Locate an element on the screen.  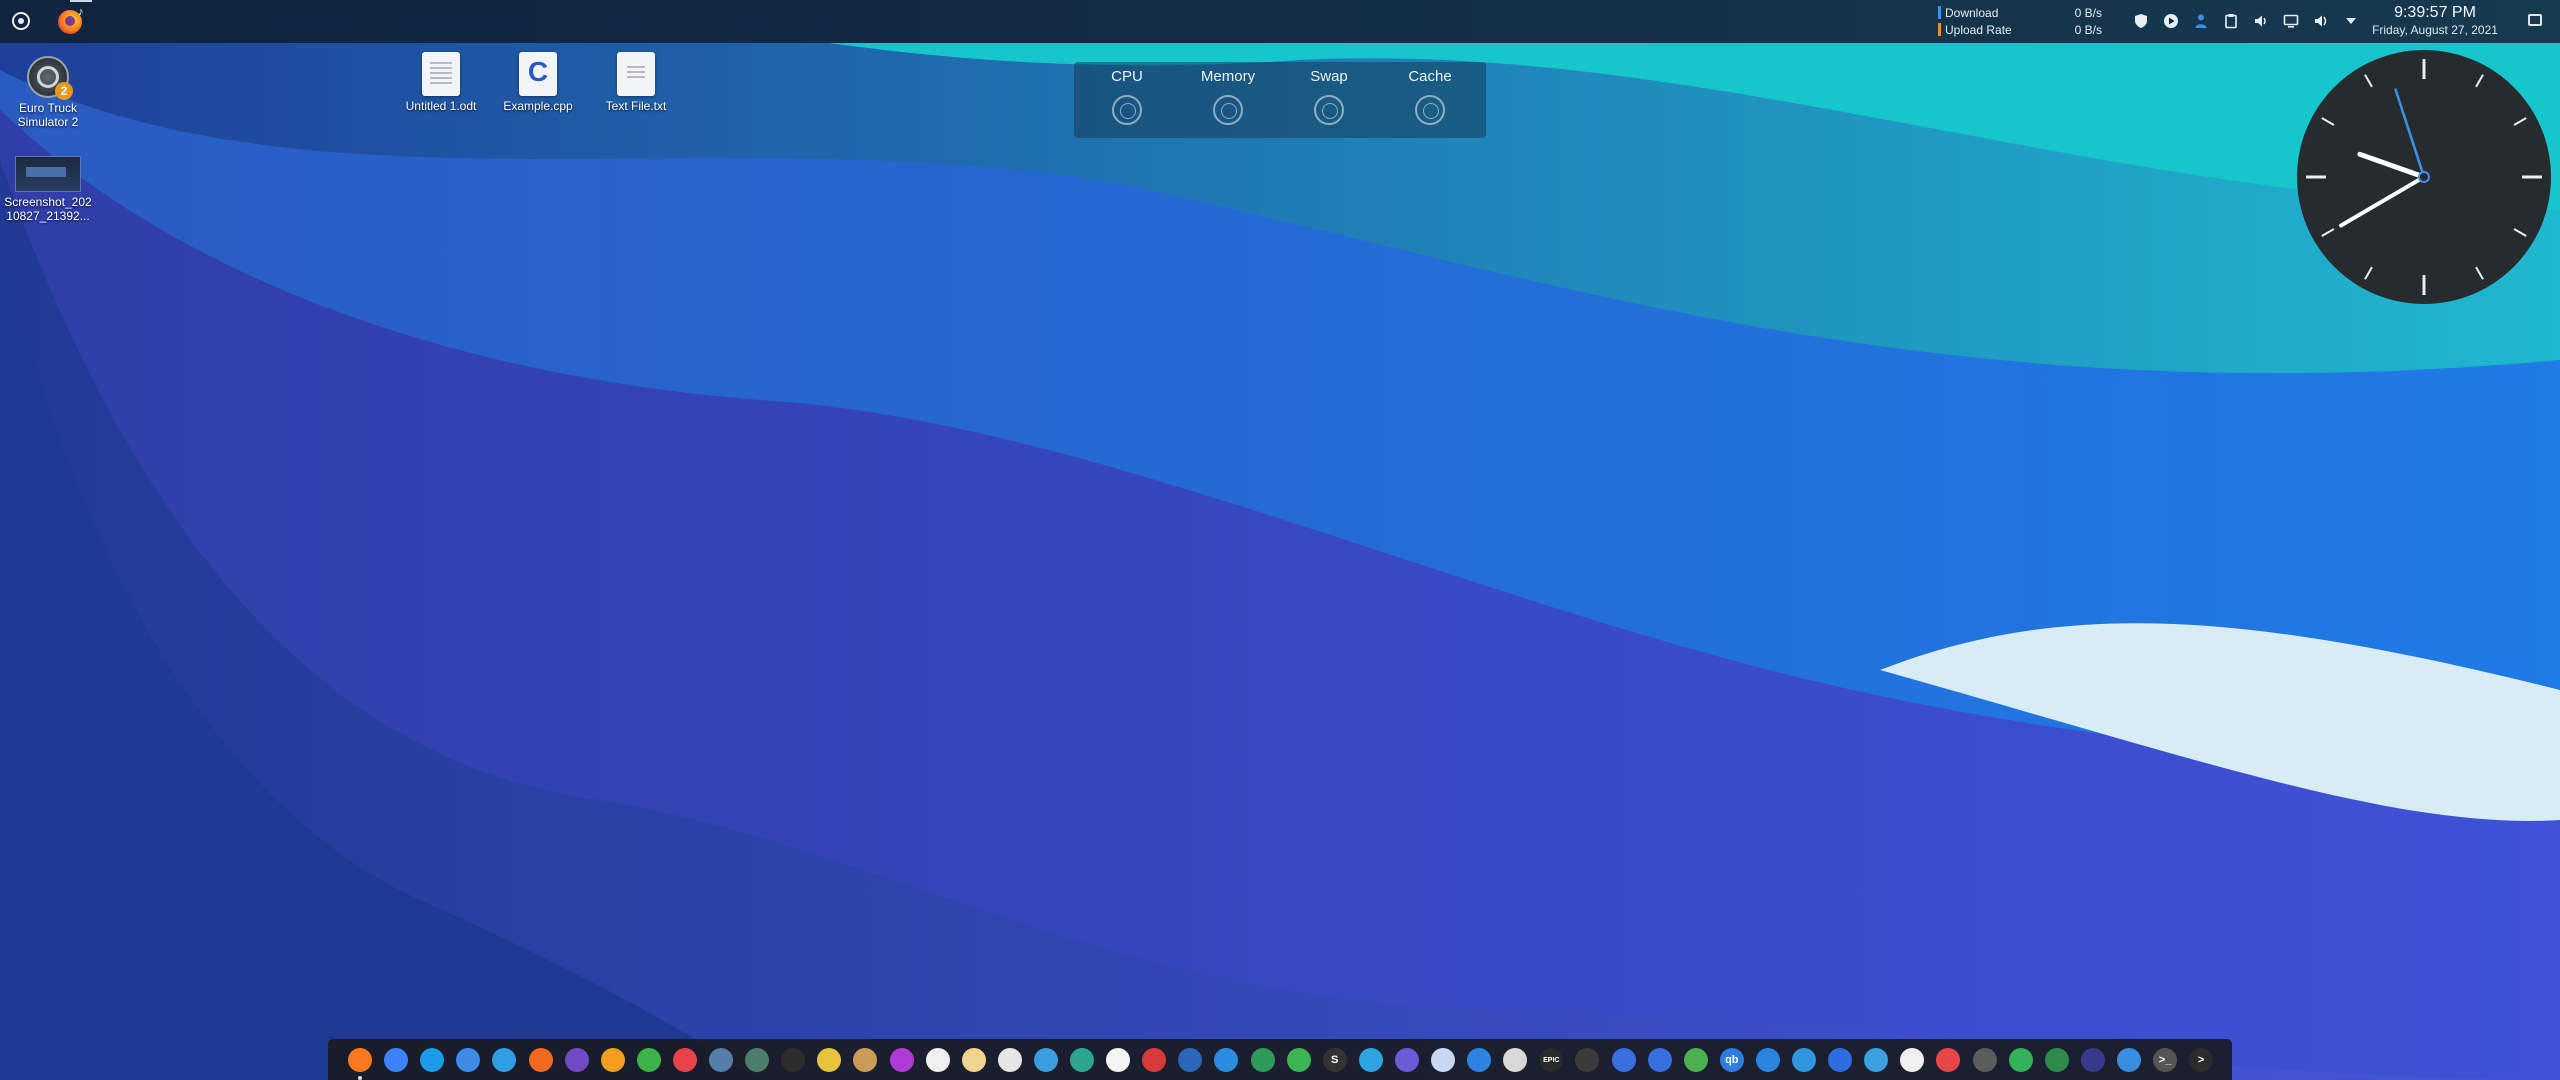
download-color-bar is located at coordinates (1939, 12).